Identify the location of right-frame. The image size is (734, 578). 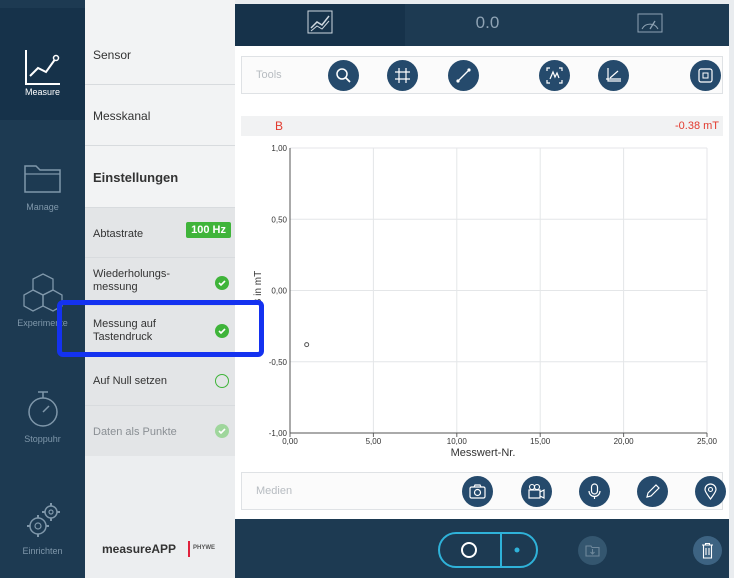
(731, 289).